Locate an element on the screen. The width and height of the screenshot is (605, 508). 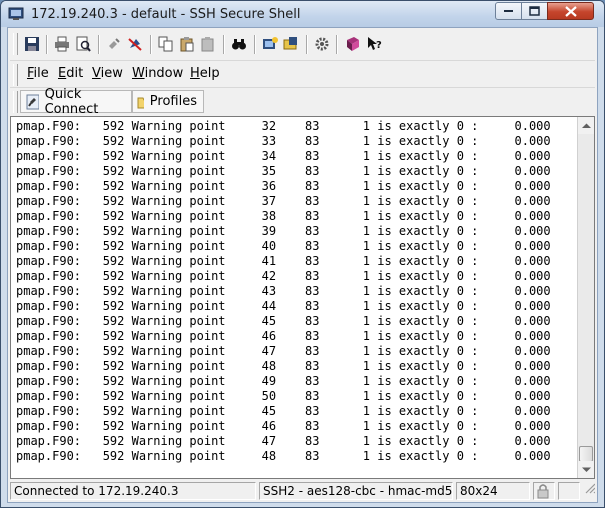
close-button is located at coordinates (570, 11).